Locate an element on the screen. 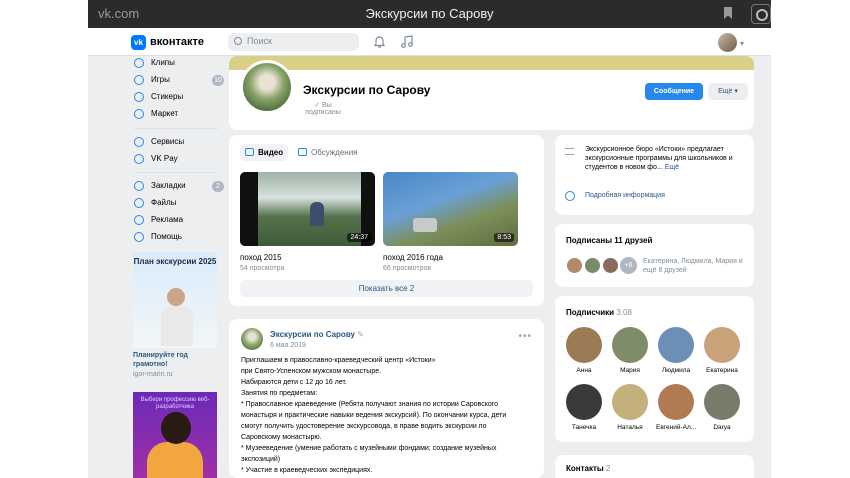 This screenshot has width=850, height=478. sidebar-item-services: Сервисы is located at coordinates (176, 143).